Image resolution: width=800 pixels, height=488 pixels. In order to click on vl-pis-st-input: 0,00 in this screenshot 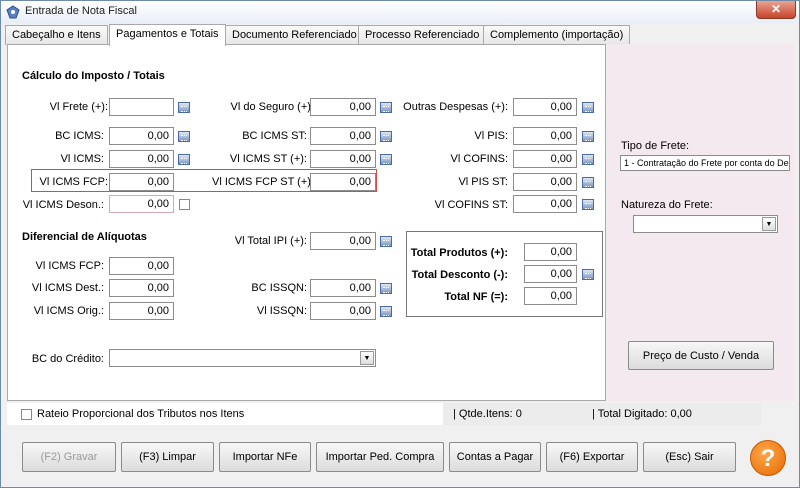, I will do `click(545, 182)`.